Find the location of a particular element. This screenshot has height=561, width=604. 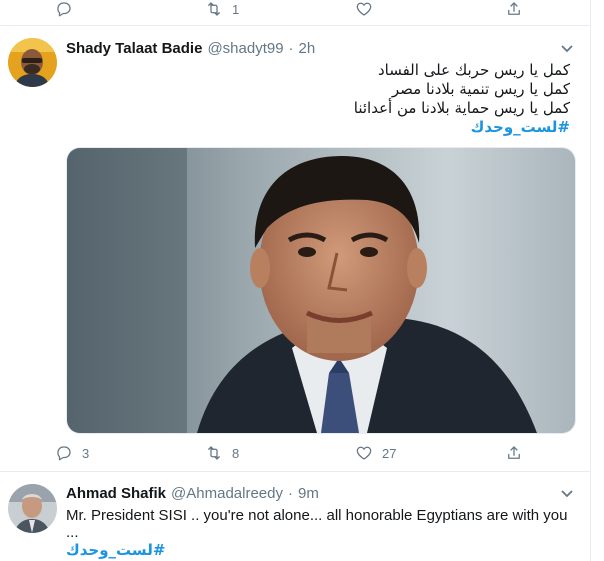

retweet-button: 8 is located at coordinates (250, 453).